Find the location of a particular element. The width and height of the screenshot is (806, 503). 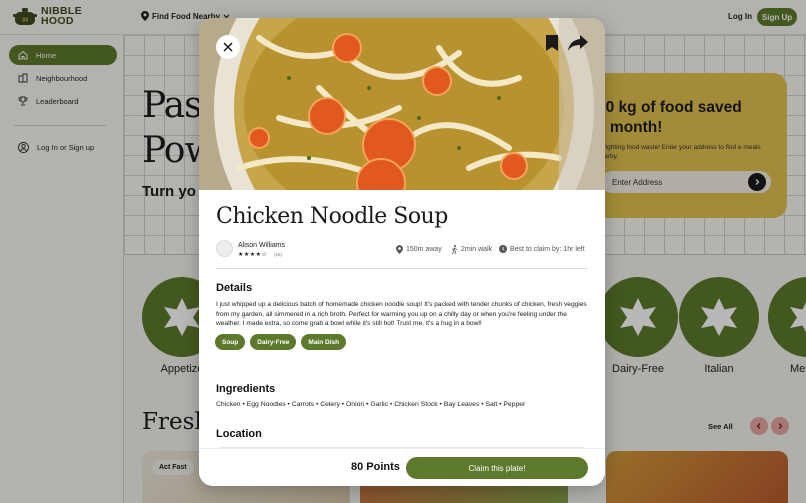

distance-text: 150m away is located at coordinates (424, 249).